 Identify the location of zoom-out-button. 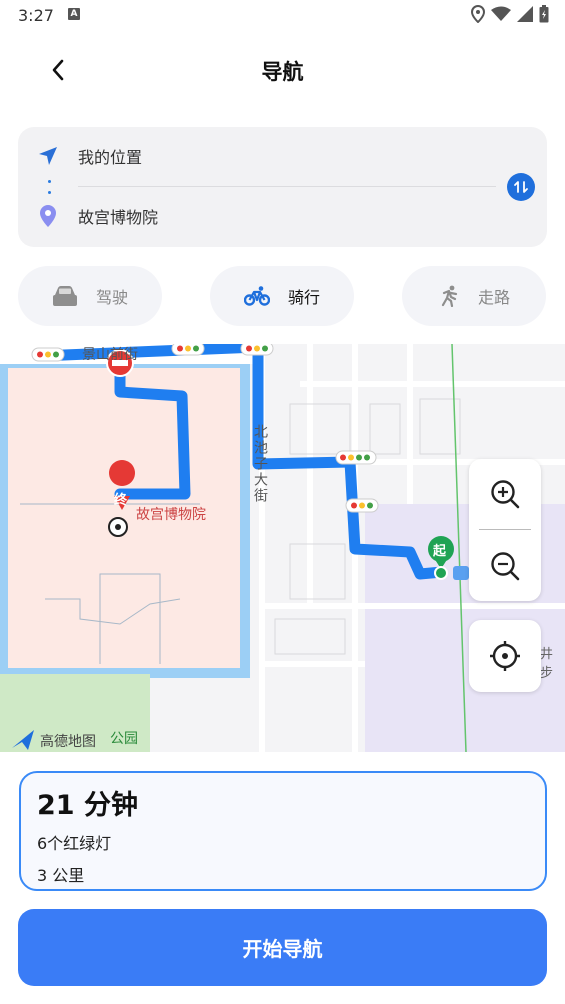
(505, 566).